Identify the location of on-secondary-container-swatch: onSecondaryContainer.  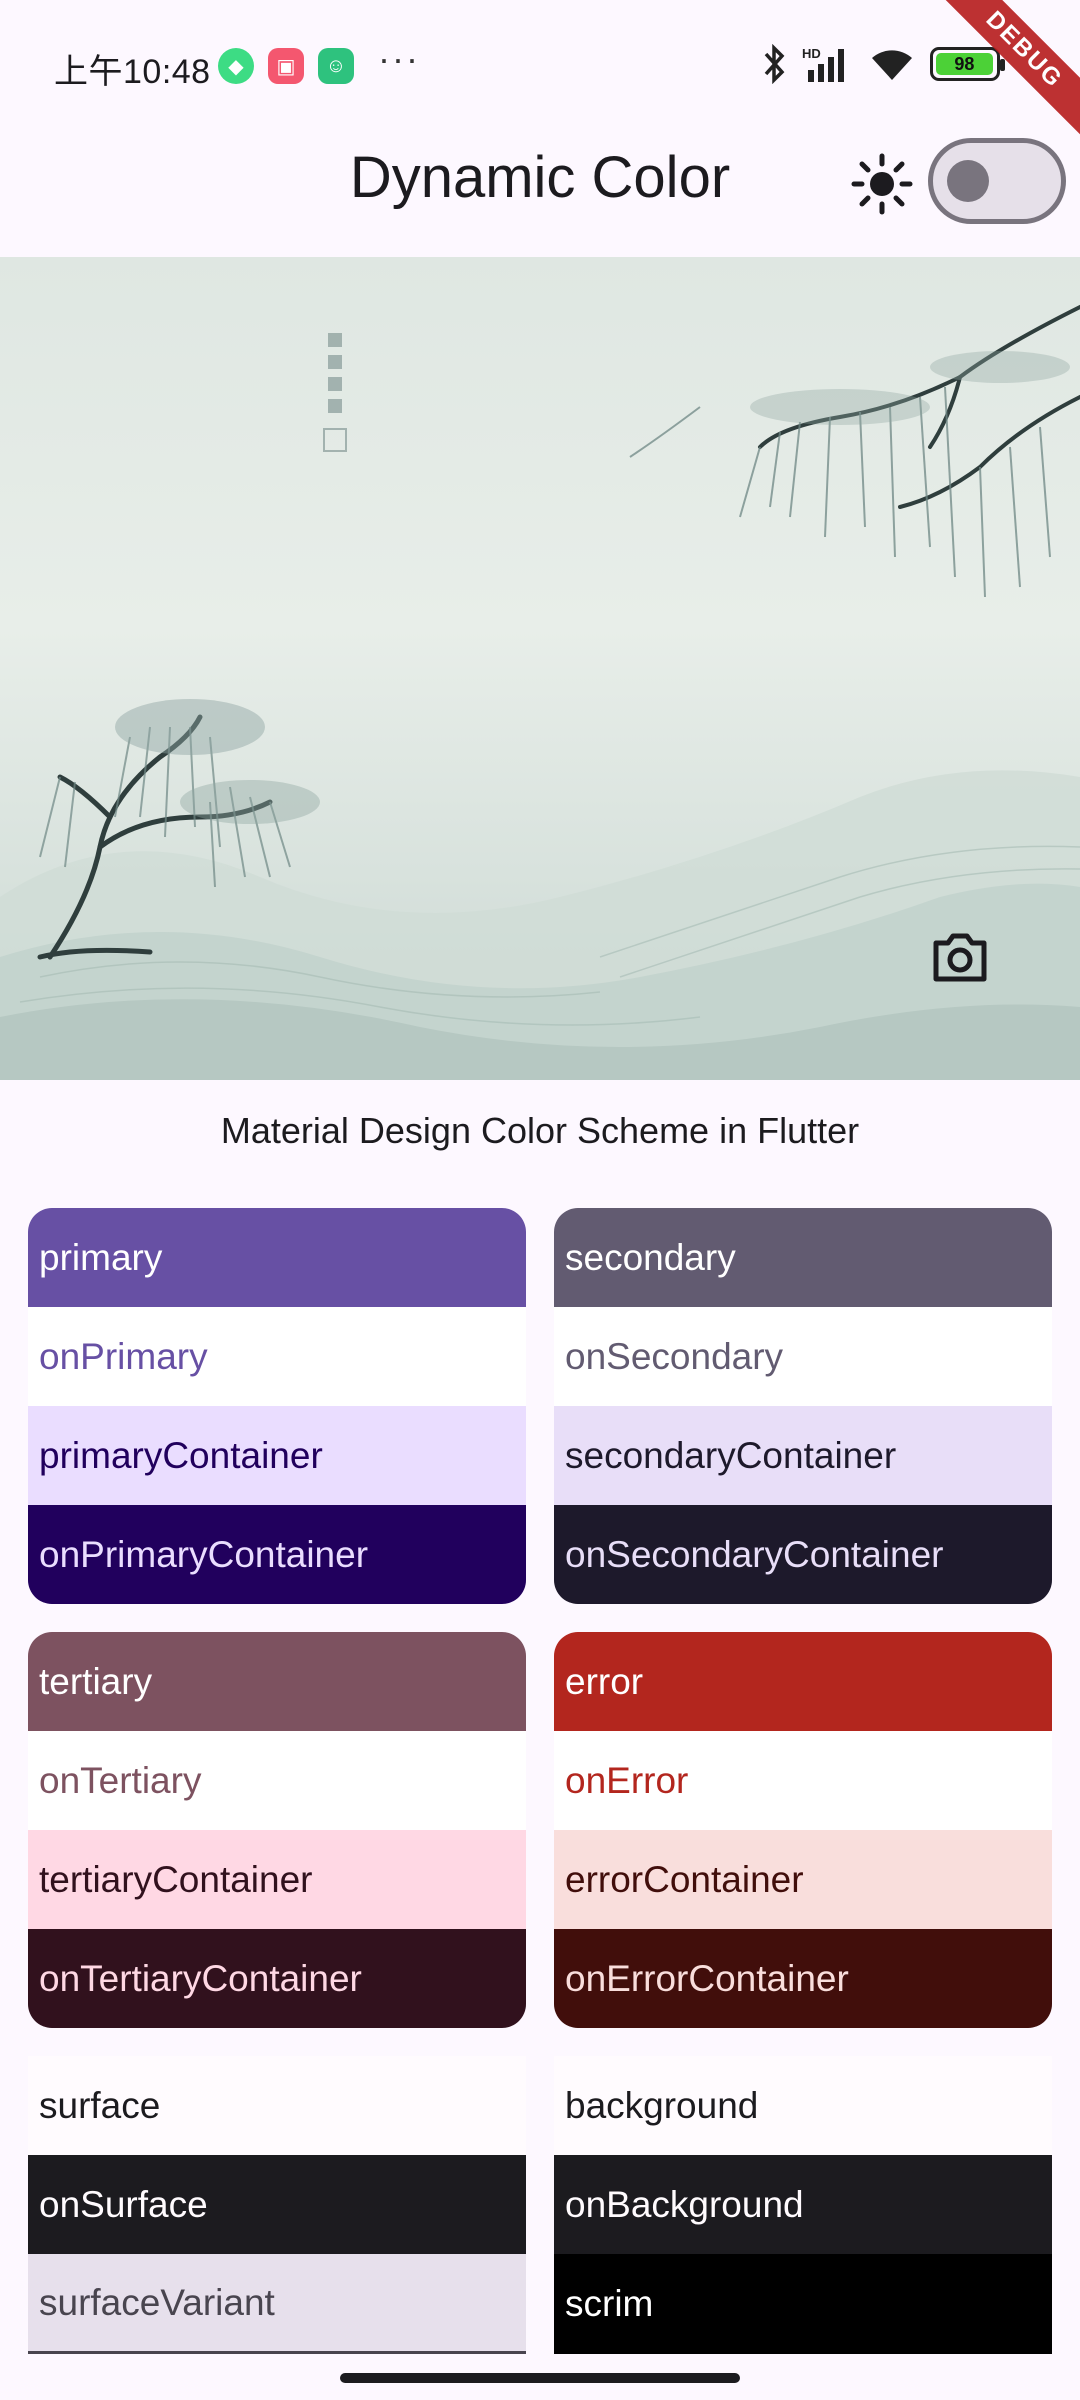
(803, 1554).